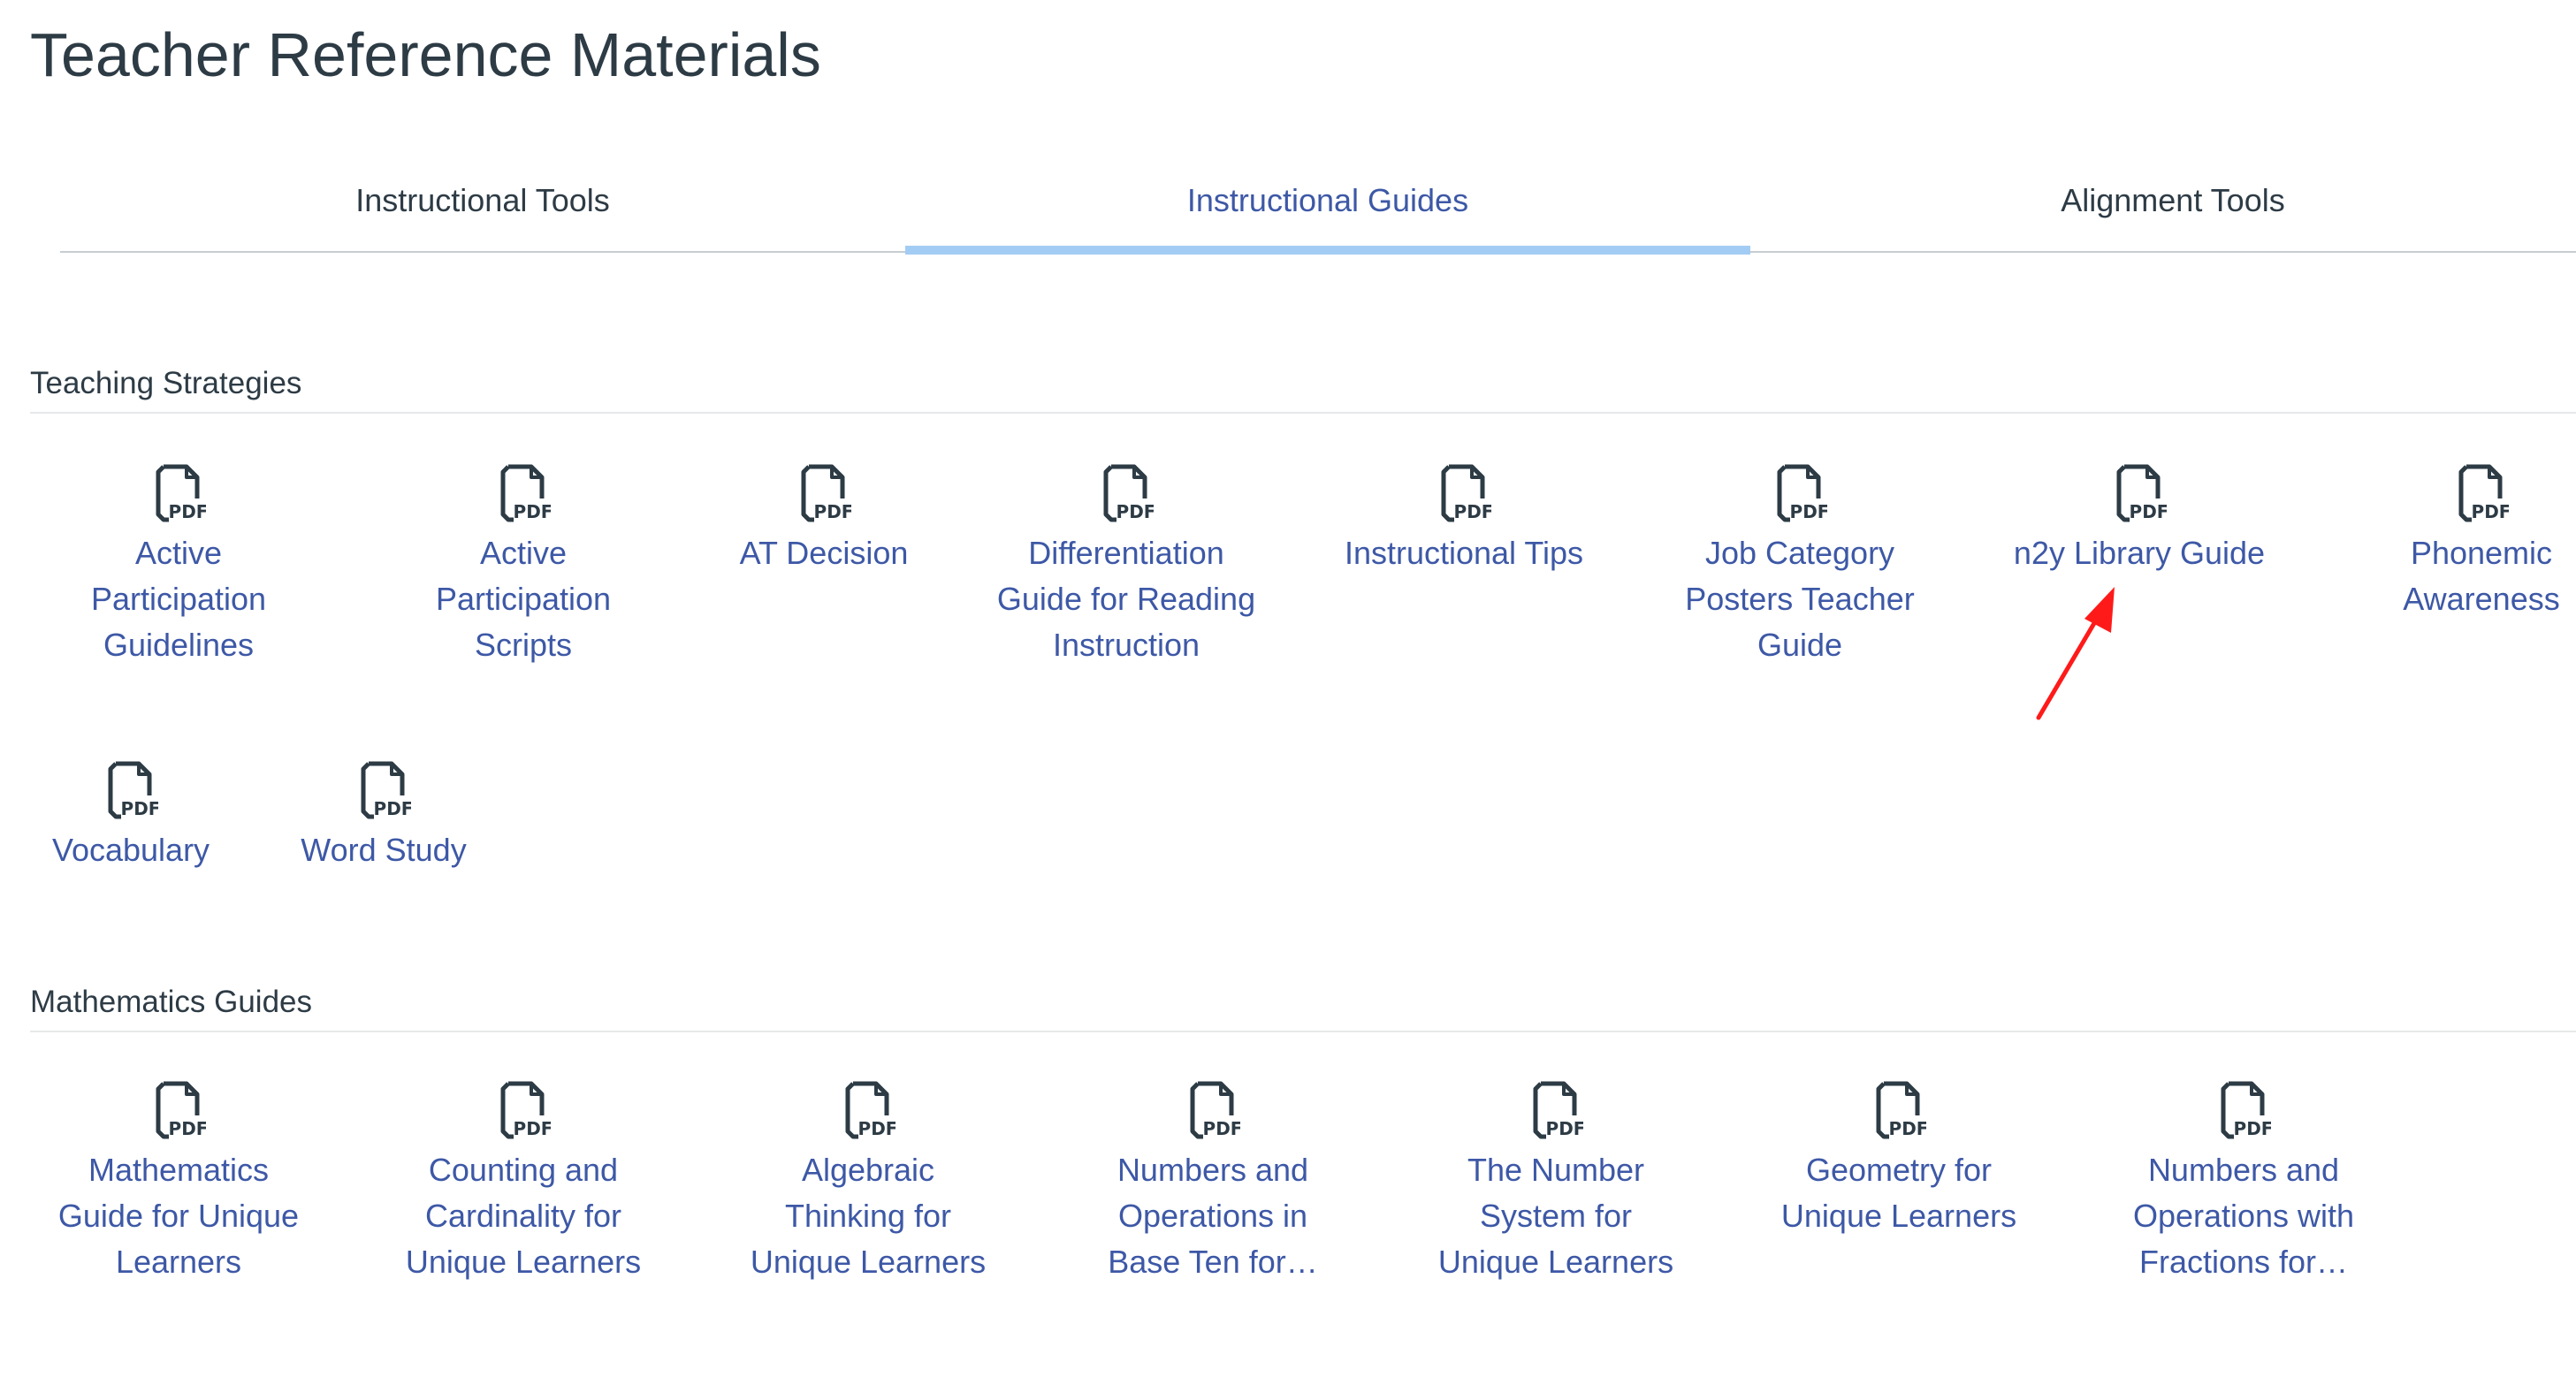  Describe the element at coordinates (482, 200) in the screenshot. I see `tab-instructional-tools: Instructional Tools` at that location.